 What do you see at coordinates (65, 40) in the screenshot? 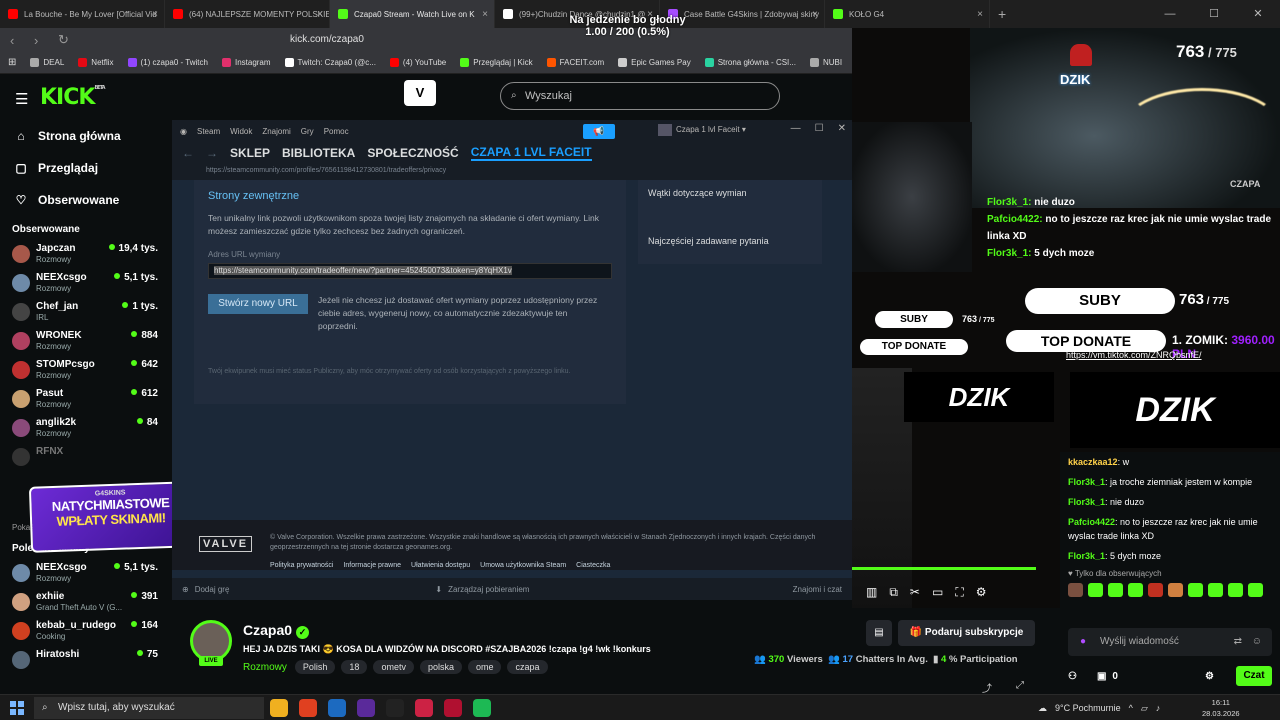
I see `reload-icon: ↻` at bounding box center [65, 40].